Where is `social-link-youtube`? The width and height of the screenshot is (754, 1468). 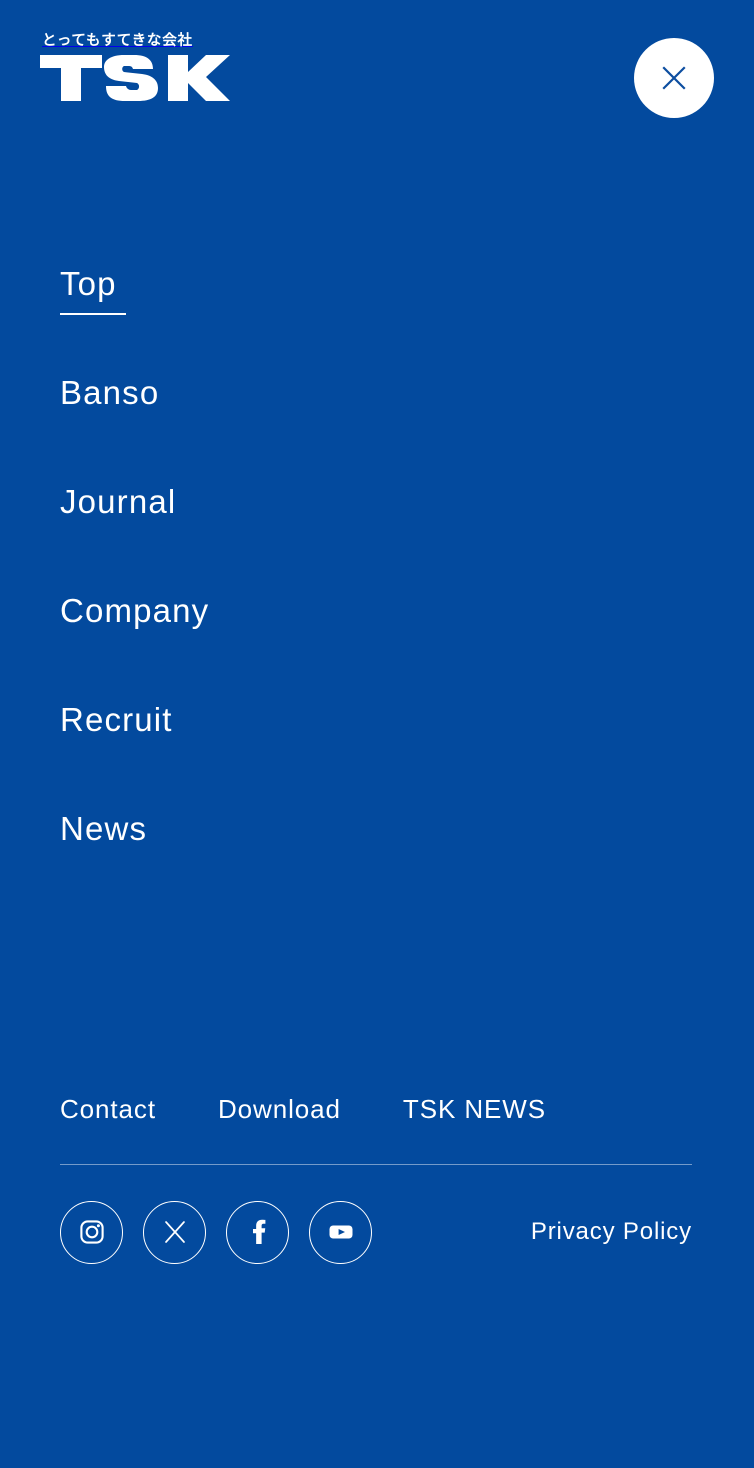
social-link-youtube is located at coordinates (340, 1232).